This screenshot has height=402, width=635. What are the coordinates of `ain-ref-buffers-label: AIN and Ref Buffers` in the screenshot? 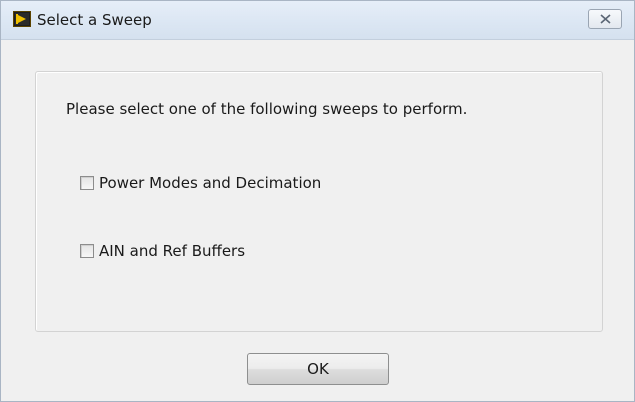 It's located at (172, 251).